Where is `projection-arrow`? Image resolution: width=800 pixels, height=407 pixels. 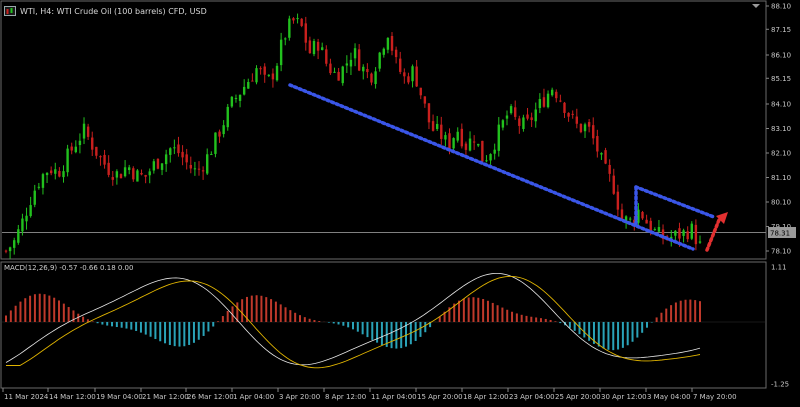
projection-arrow is located at coordinates (716, 232).